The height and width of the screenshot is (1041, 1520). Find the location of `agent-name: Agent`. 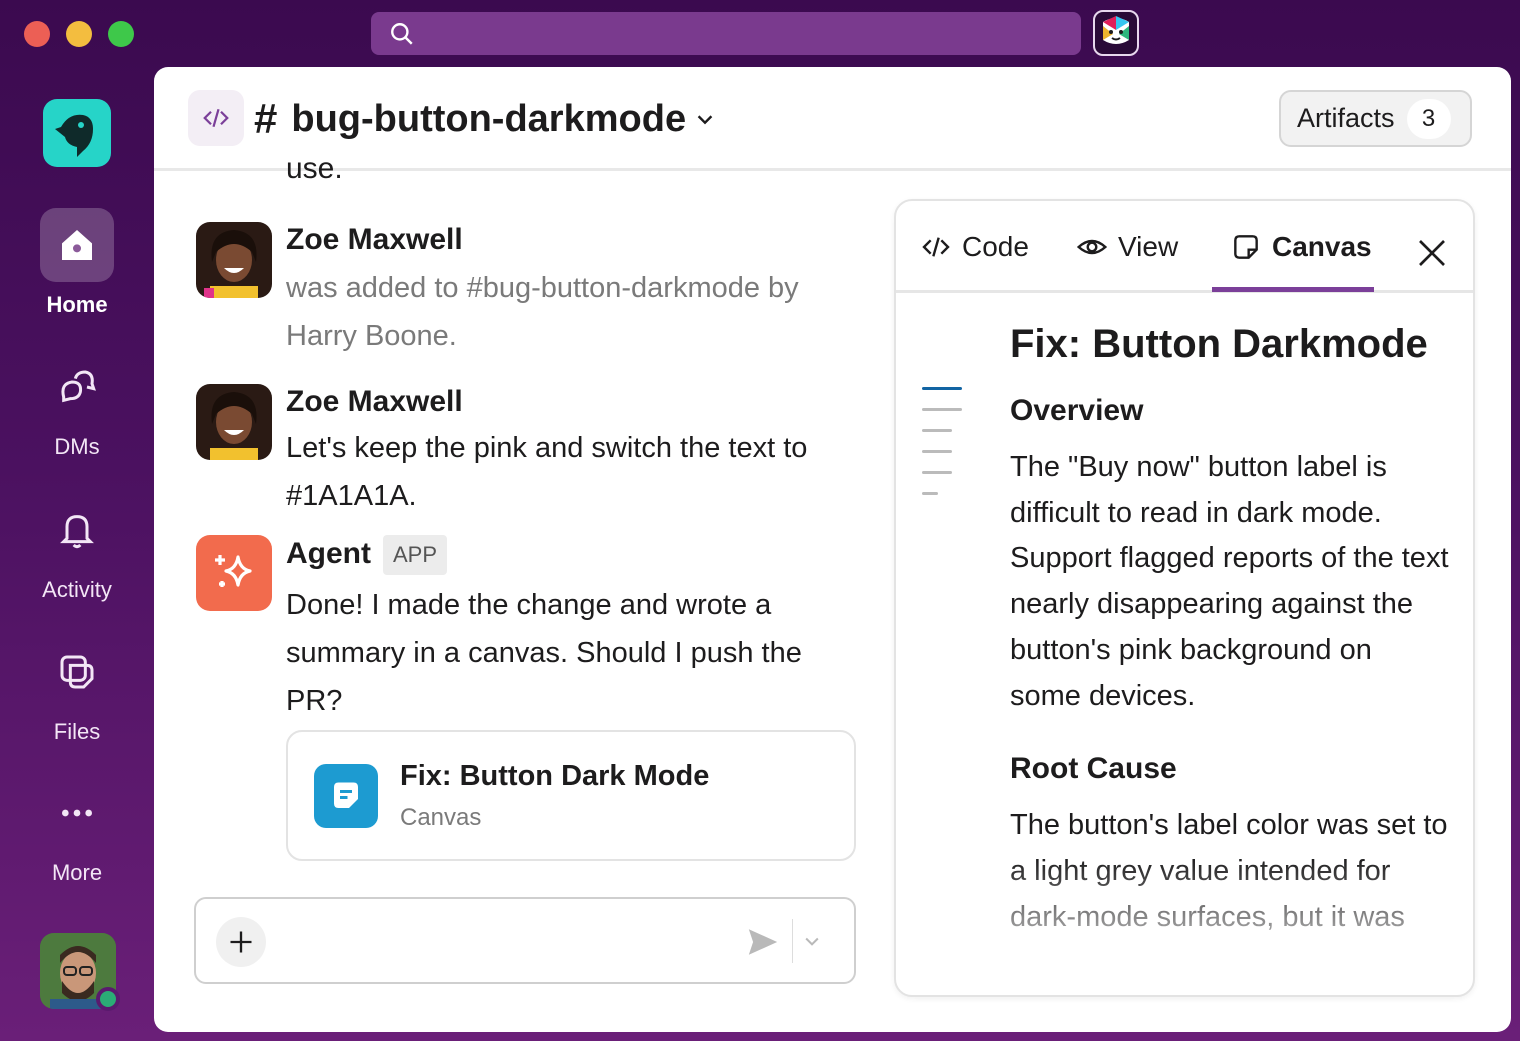

agent-name: Agent is located at coordinates (328, 553).